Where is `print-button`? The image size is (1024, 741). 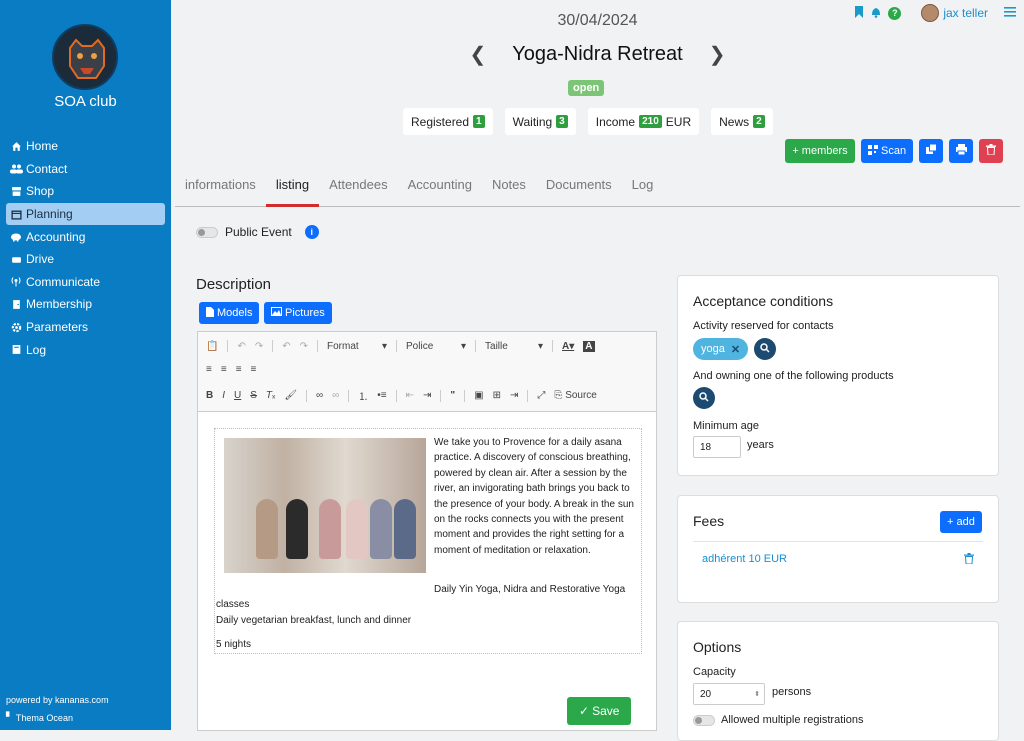
print-button is located at coordinates (961, 151).